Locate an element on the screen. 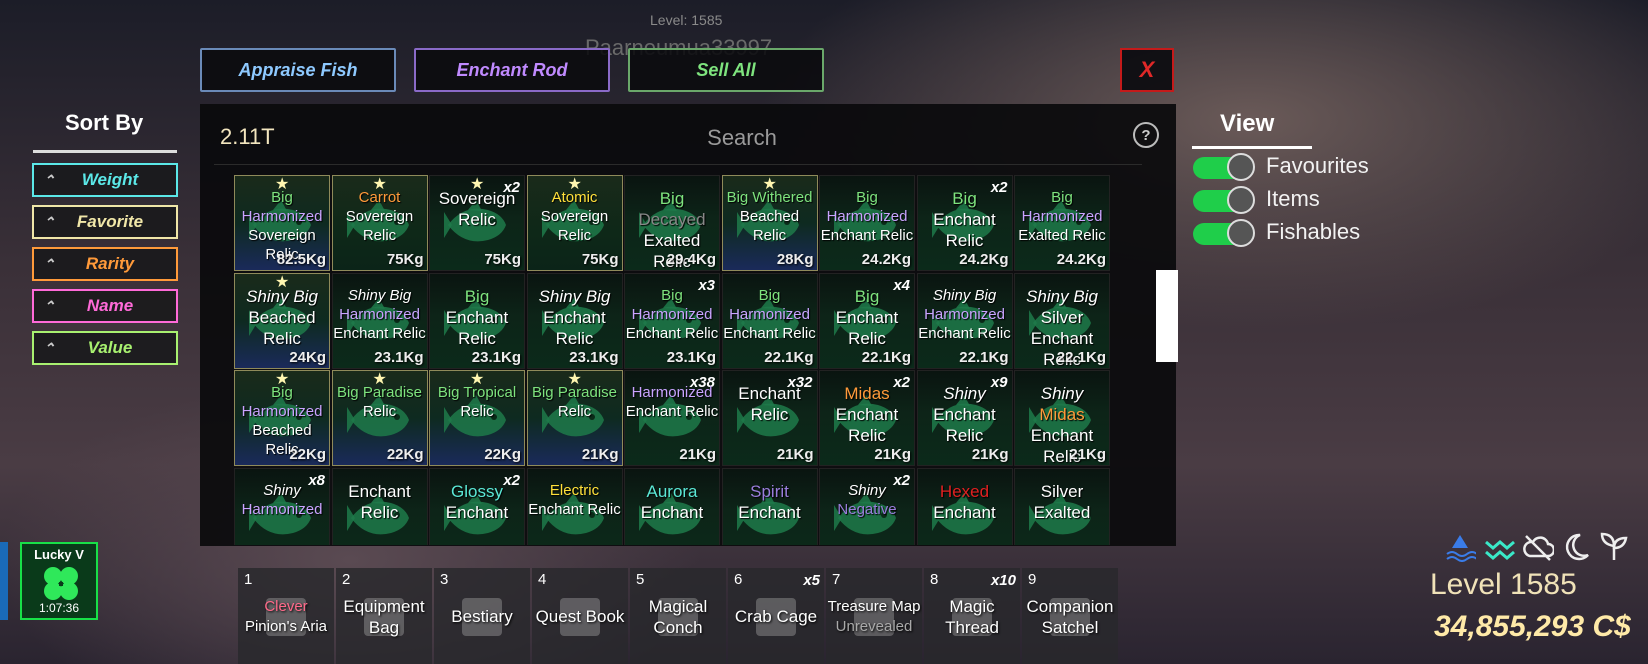  item-name-line: Enchant Relic is located at coordinates (672, 411).